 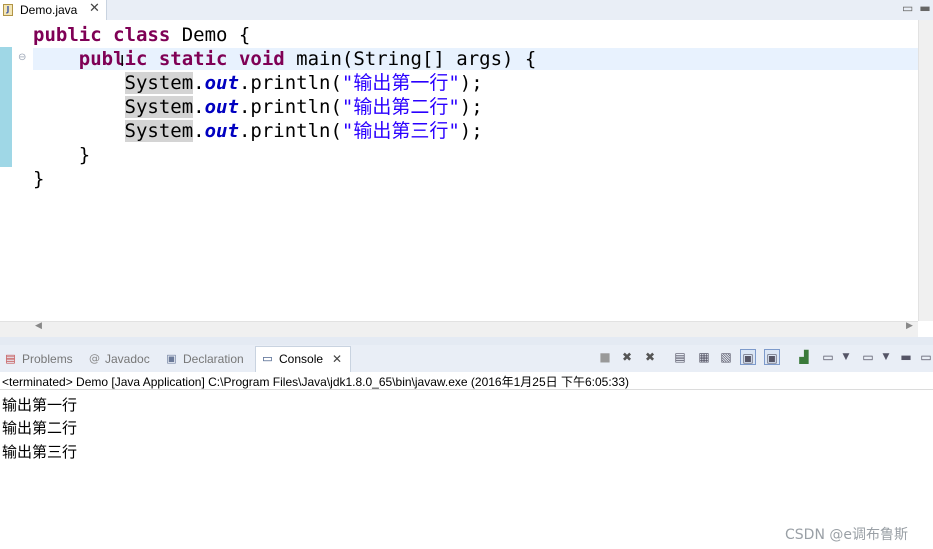 I want to click on clear-console-icon: ▤, so click(x=680, y=357).